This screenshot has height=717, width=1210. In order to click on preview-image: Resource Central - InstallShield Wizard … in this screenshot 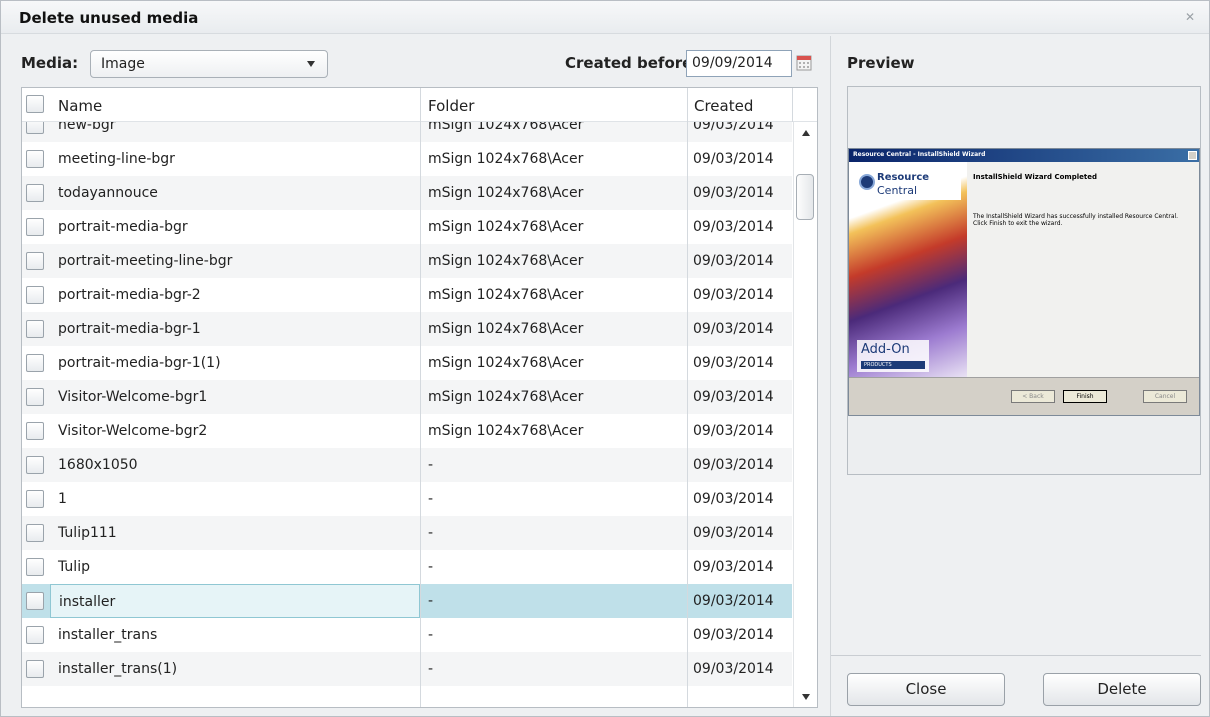, I will do `click(1024, 282)`.